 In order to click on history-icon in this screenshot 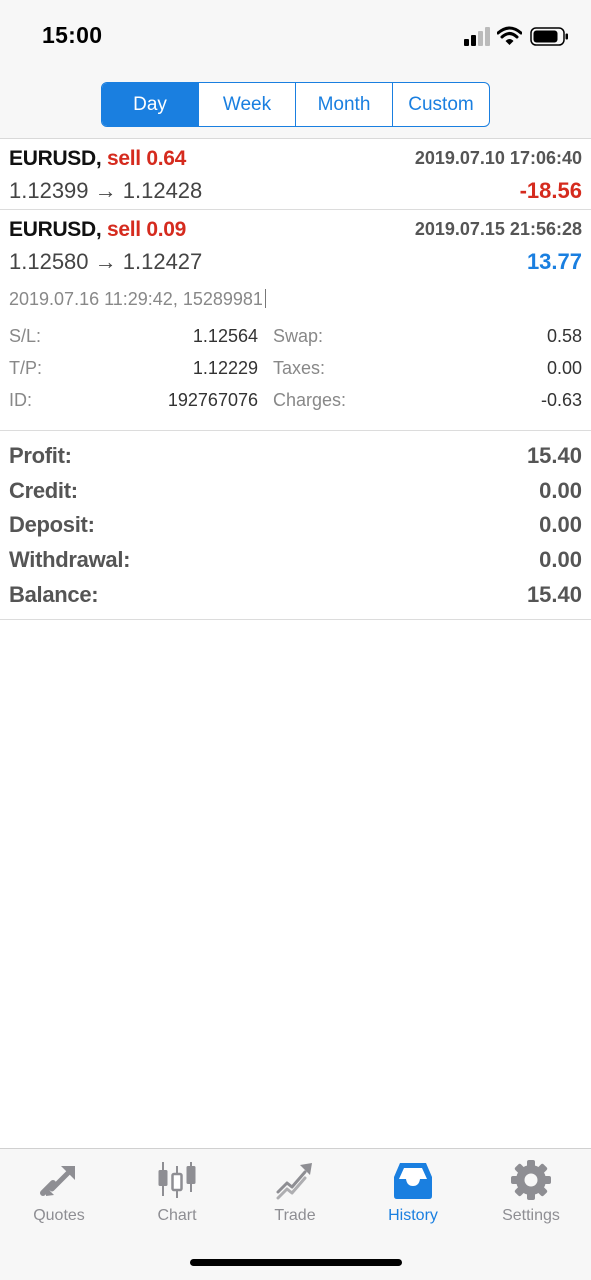, I will do `click(413, 1181)`.